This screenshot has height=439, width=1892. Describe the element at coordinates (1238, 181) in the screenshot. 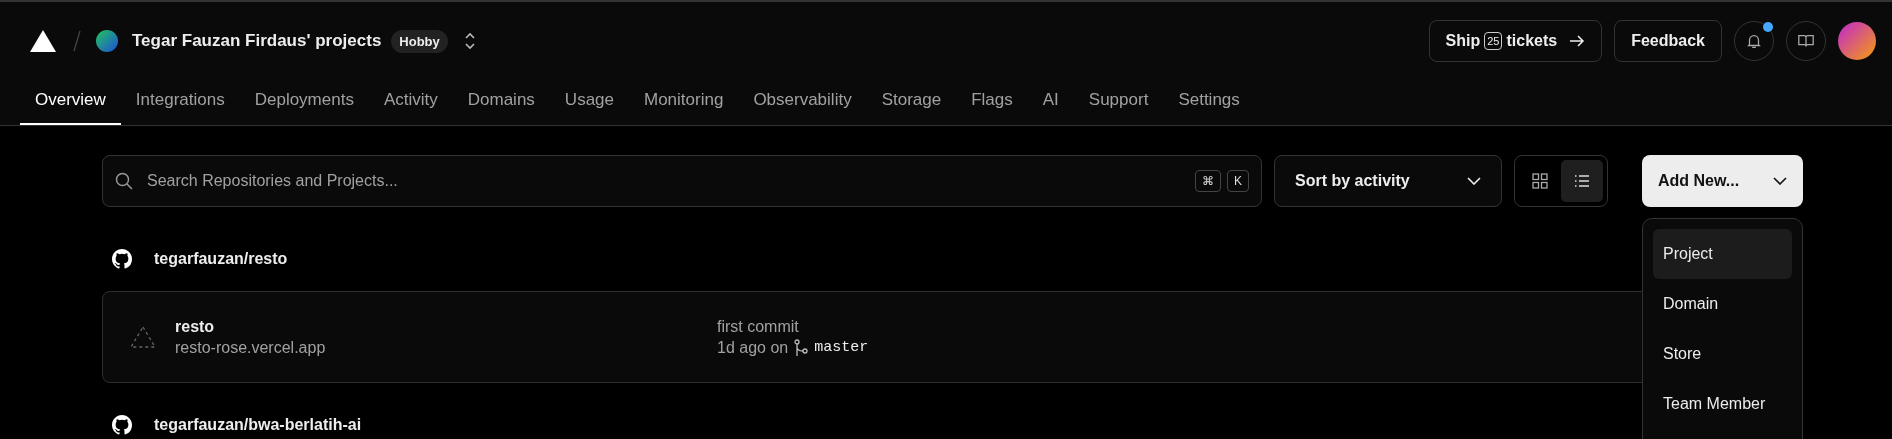

I see `shortcut-key: K` at that location.